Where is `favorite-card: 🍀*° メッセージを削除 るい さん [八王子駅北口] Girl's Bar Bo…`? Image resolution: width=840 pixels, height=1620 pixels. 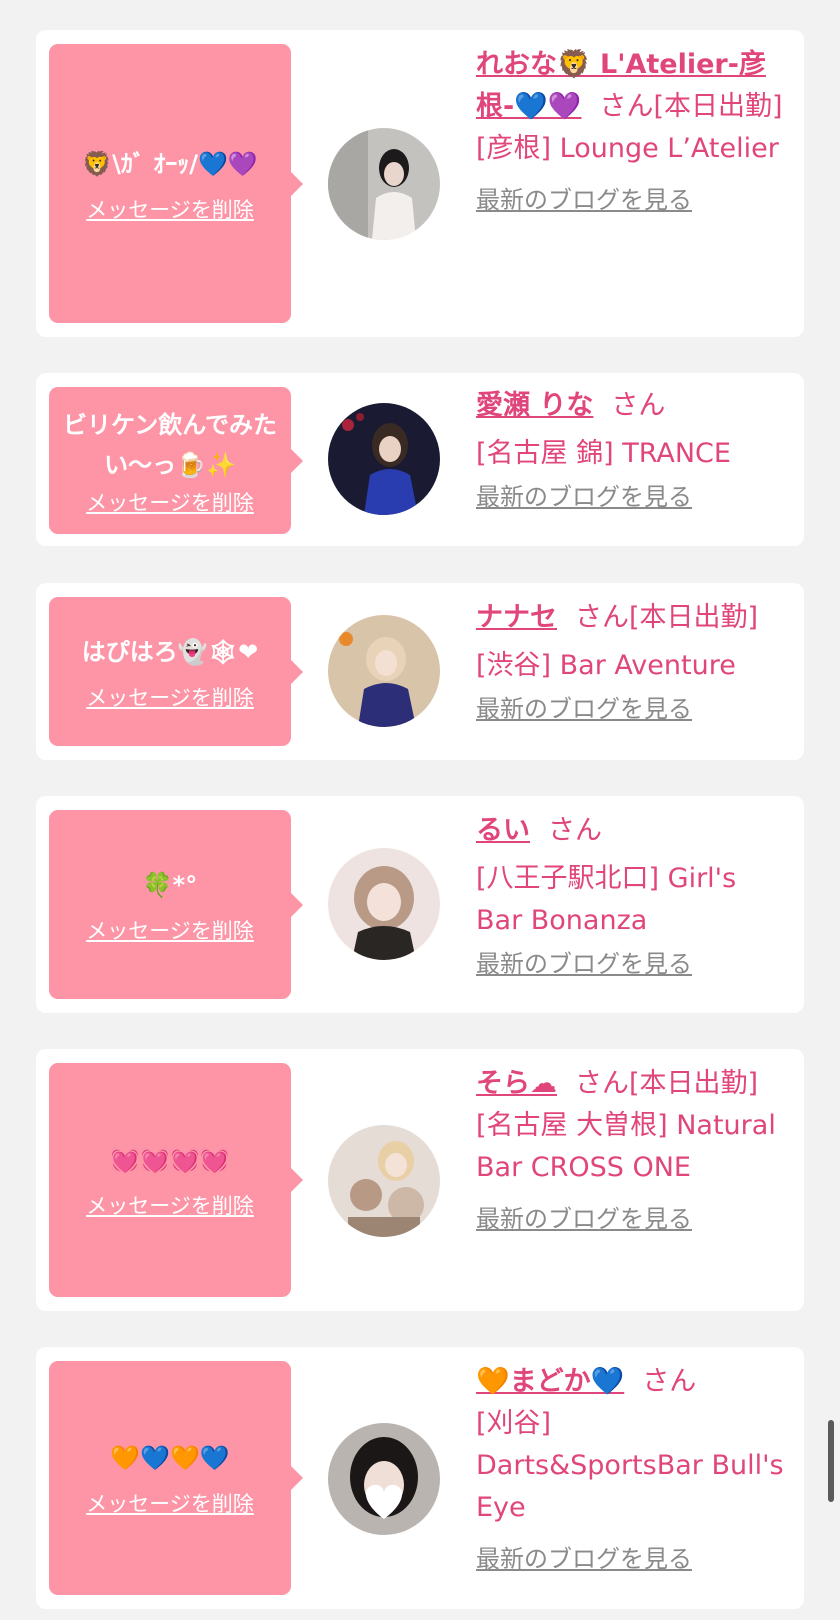 favorite-card: 🍀*° メッセージを削除 るい さん [八王子駅北口] Girl's Bar Bo… is located at coordinates (420, 904).